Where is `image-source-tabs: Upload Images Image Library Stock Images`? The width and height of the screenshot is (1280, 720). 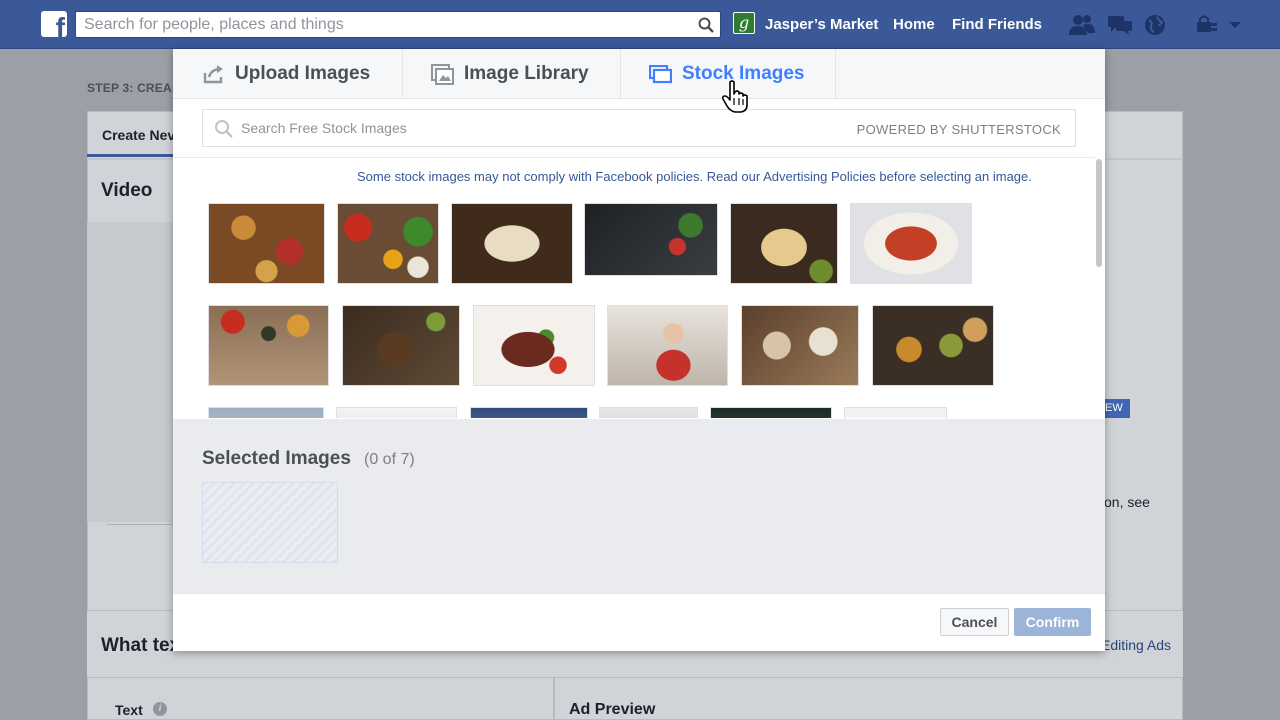 image-source-tabs: Upload Images Image Library Stock Images is located at coordinates (639, 74).